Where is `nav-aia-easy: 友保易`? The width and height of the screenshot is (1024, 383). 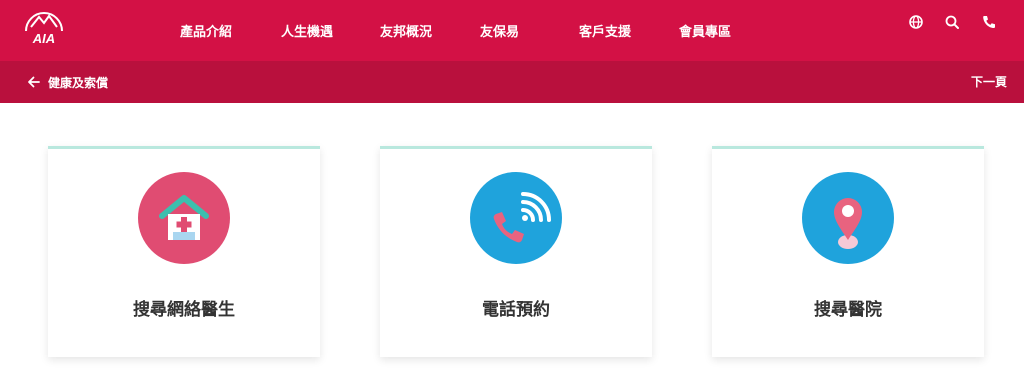 nav-aia-easy: 友保易 is located at coordinates (499, 30).